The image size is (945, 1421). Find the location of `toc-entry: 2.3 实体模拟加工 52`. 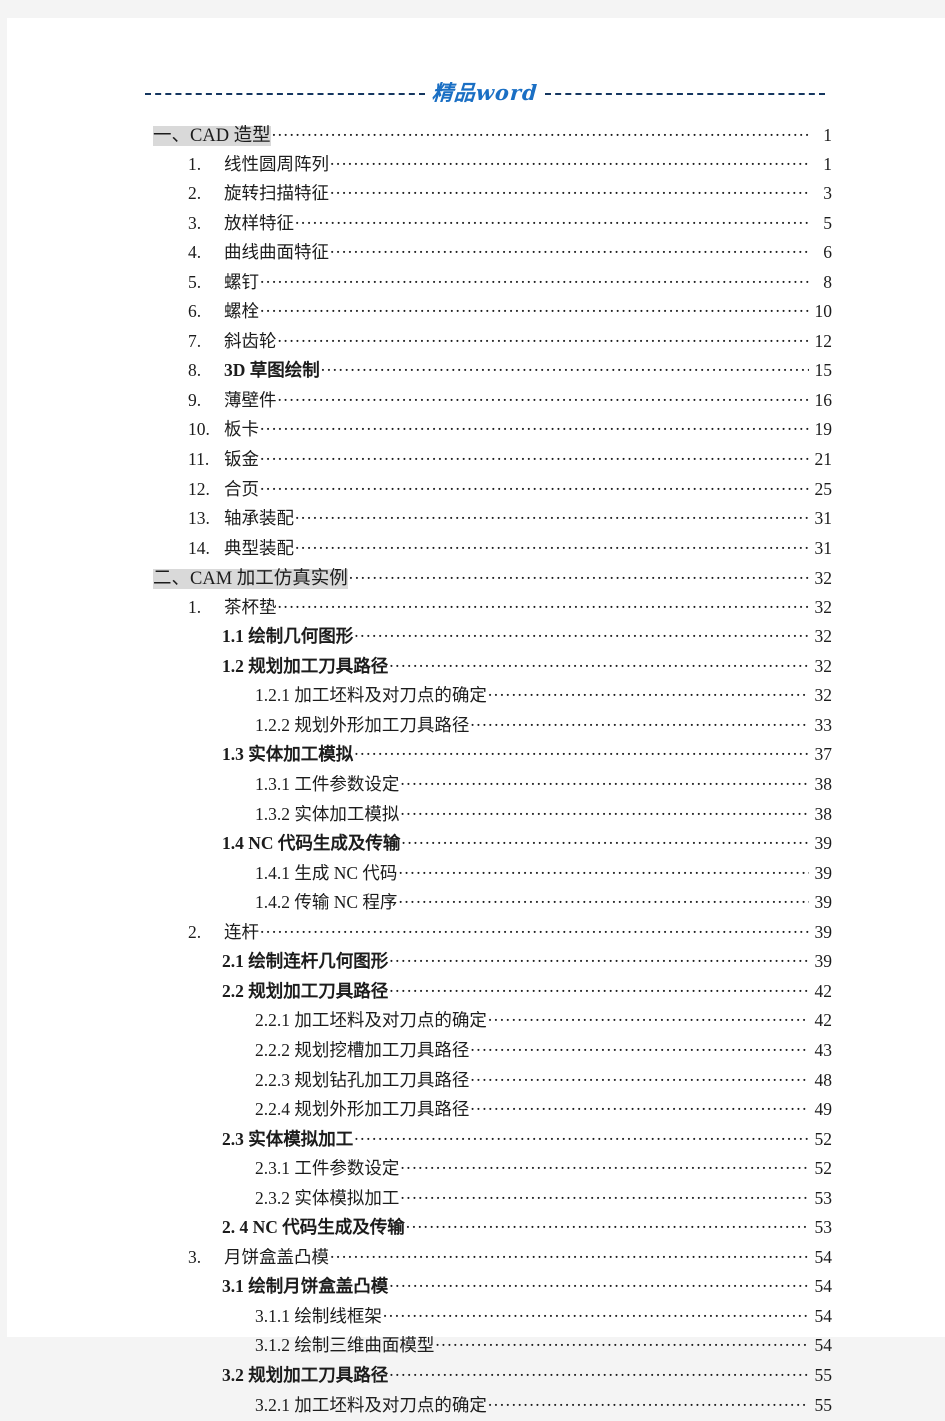

toc-entry: 2.3 实体模拟加工 52 is located at coordinates (476, 1141).